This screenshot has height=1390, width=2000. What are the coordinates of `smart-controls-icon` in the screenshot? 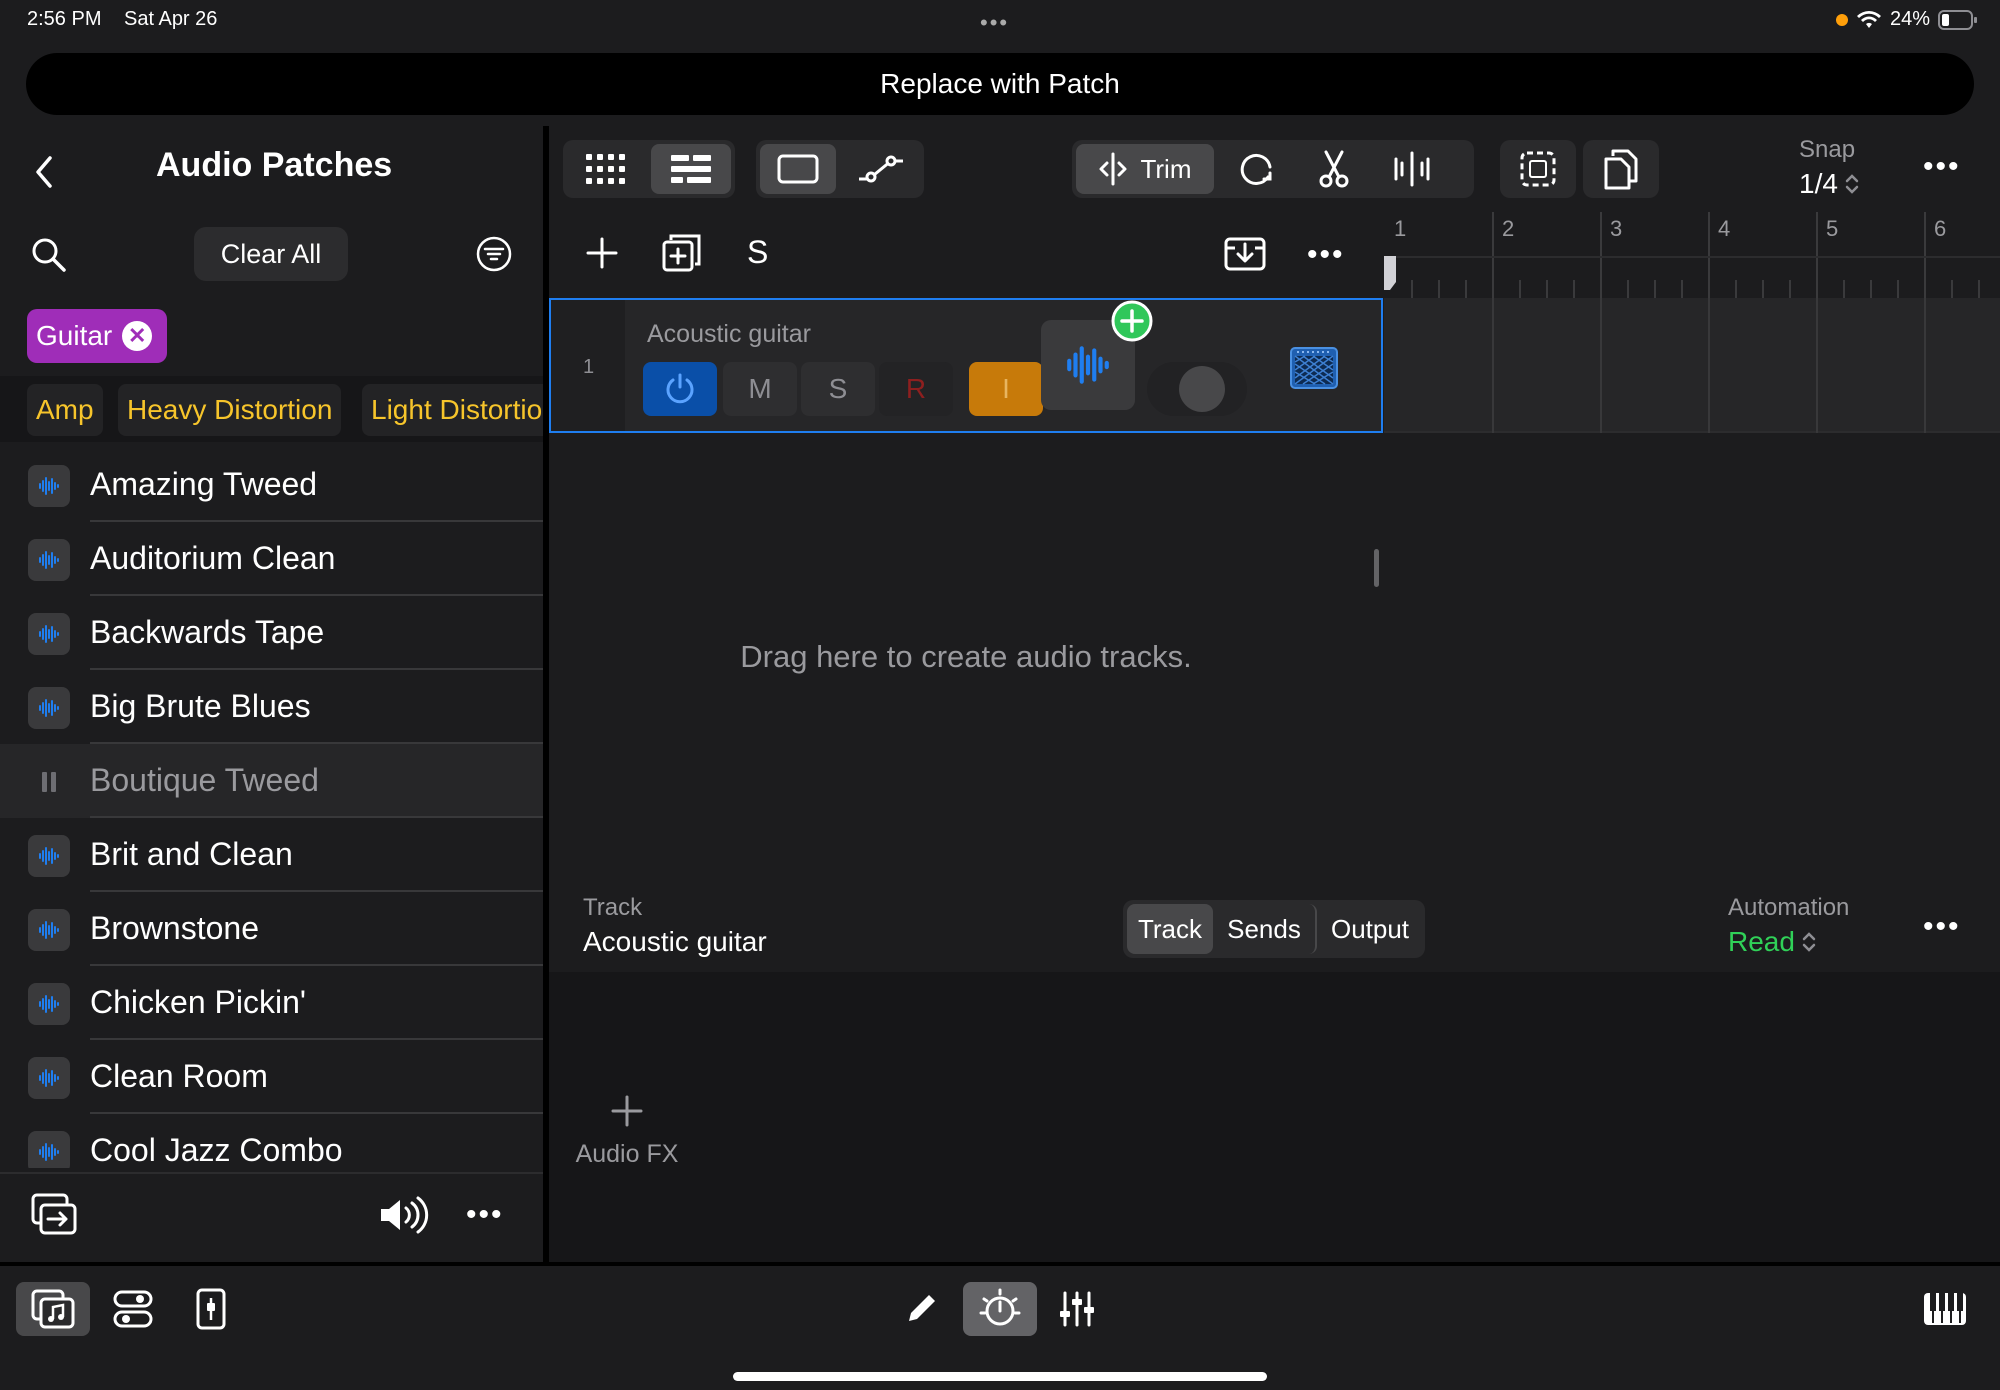 It's located at (1000, 1309).